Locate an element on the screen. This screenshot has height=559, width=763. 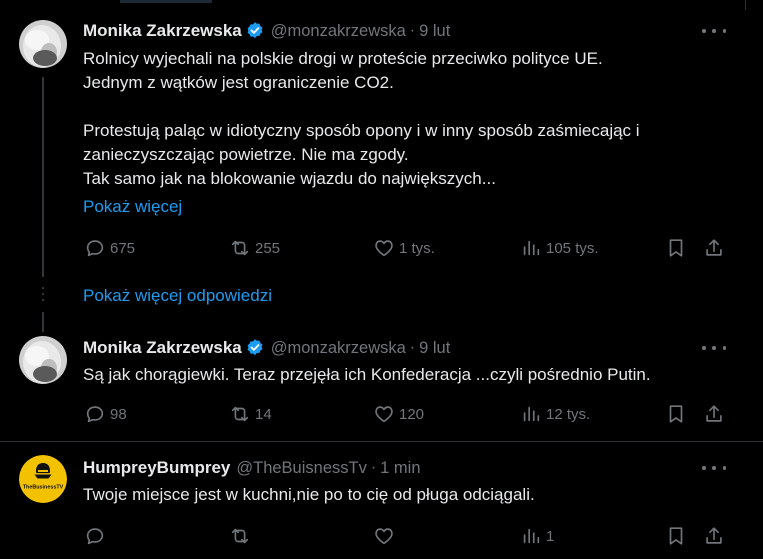
author-handle: @monzakrzewska is located at coordinates (338, 348).